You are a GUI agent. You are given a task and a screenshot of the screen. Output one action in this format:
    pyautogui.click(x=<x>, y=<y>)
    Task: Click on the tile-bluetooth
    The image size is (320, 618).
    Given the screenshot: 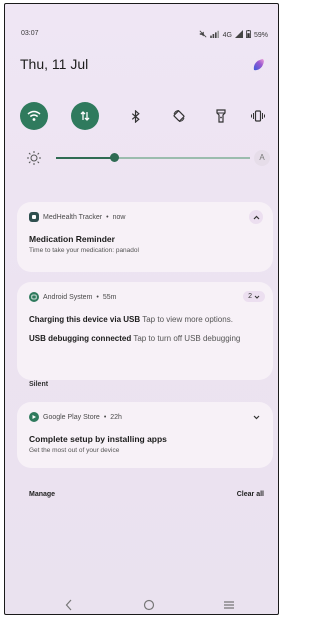 What is the action you would take?
    pyautogui.click(x=136, y=116)
    